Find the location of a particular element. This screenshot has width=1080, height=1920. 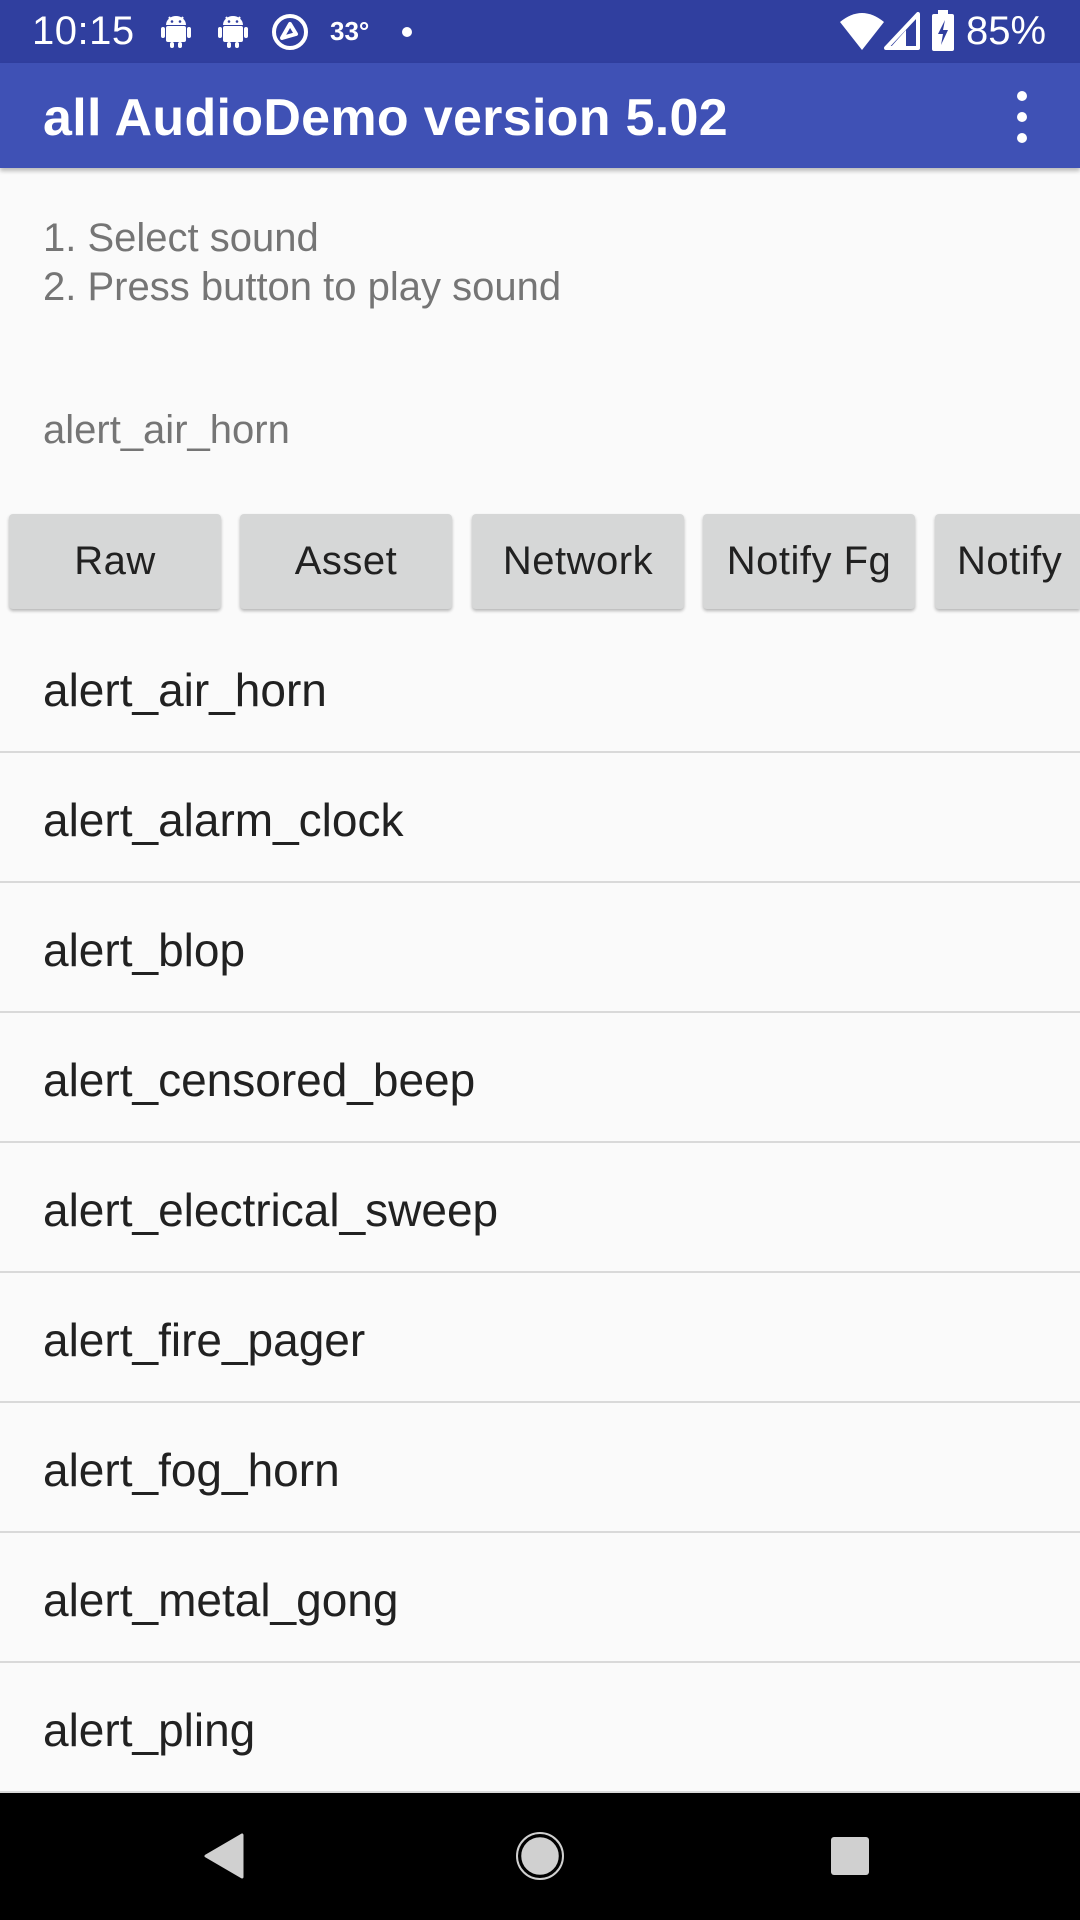

instruction-step-1: 1. Select sound is located at coordinates (181, 238).